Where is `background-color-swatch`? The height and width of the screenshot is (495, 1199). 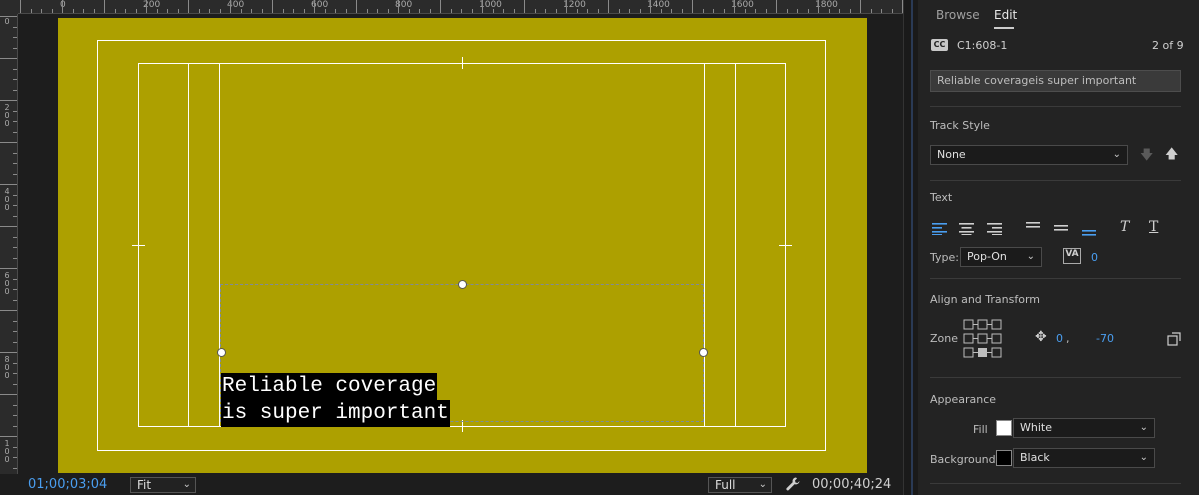 background-color-swatch is located at coordinates (1004, 458).